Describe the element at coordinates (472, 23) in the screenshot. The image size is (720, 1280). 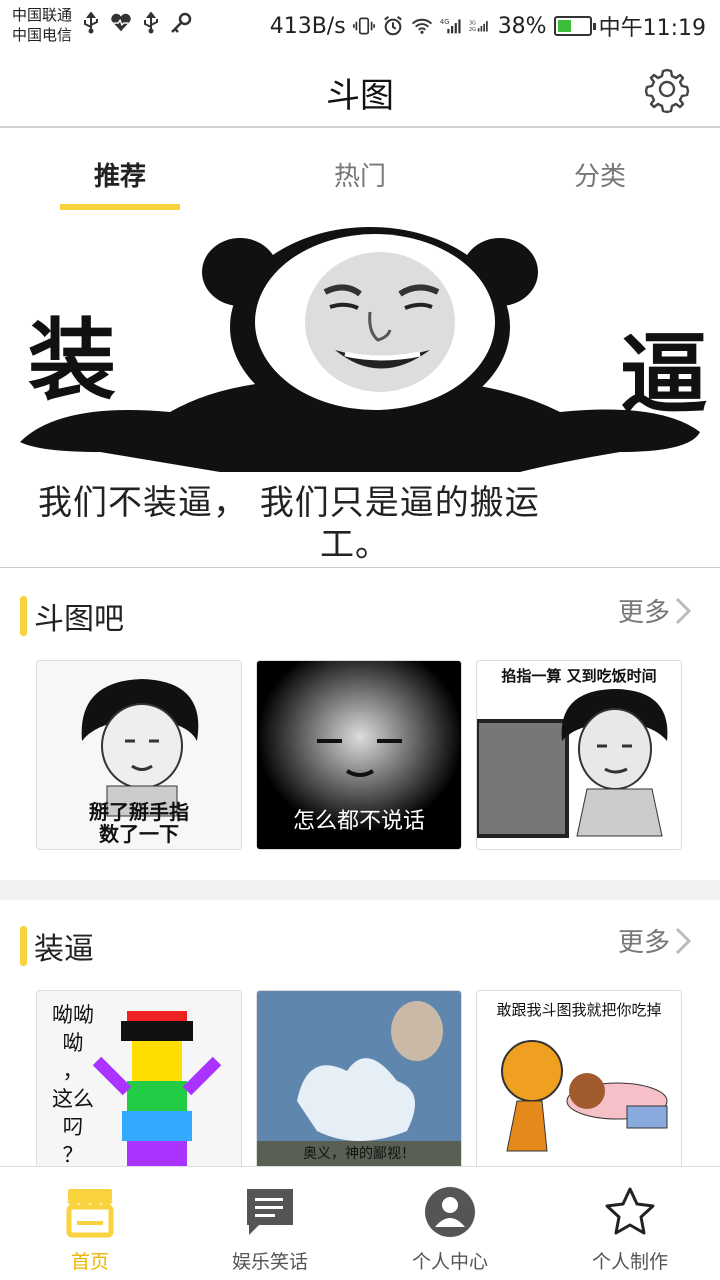
I see `svg-text: 3G` at that location.